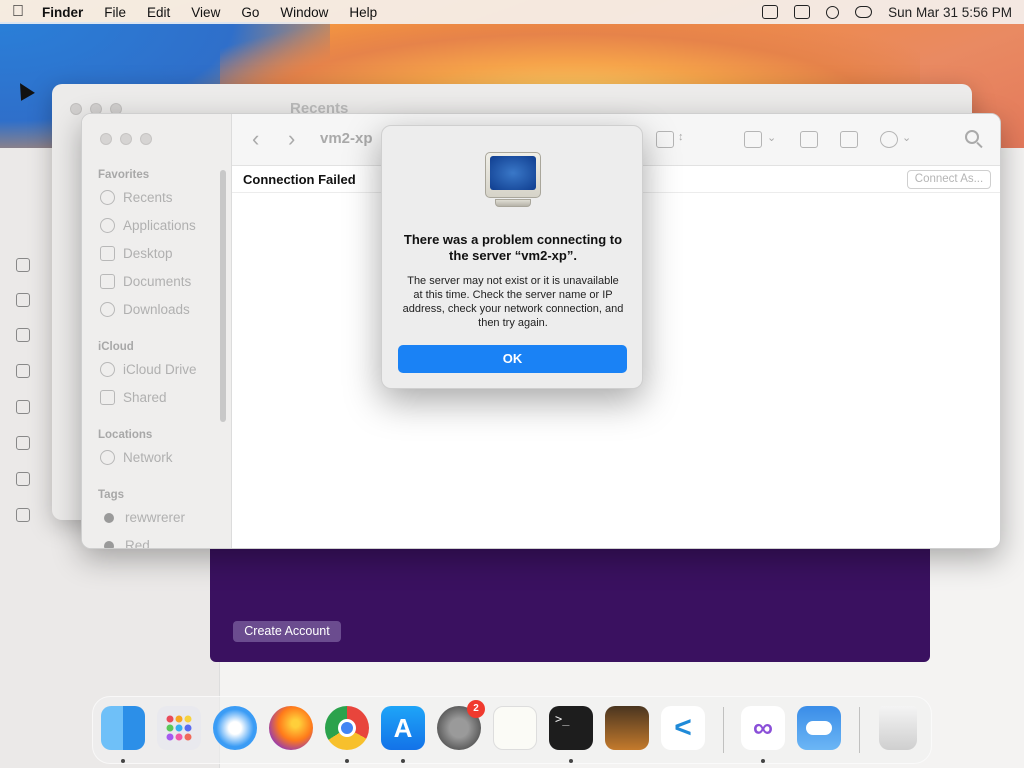 This screenshot has width=1024, height=768. What do you see at coordinates (107, 397) in the screenshot?
I see `shared-folder-icon` at bounding box center [107, 397].